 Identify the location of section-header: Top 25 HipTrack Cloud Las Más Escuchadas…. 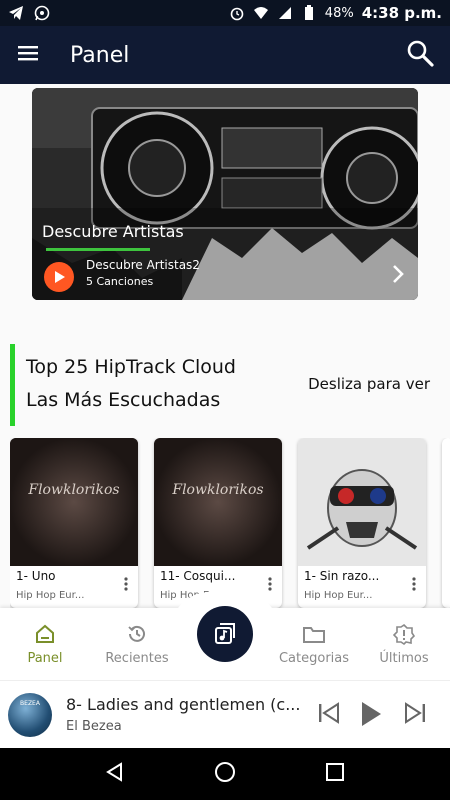
(225, 385).